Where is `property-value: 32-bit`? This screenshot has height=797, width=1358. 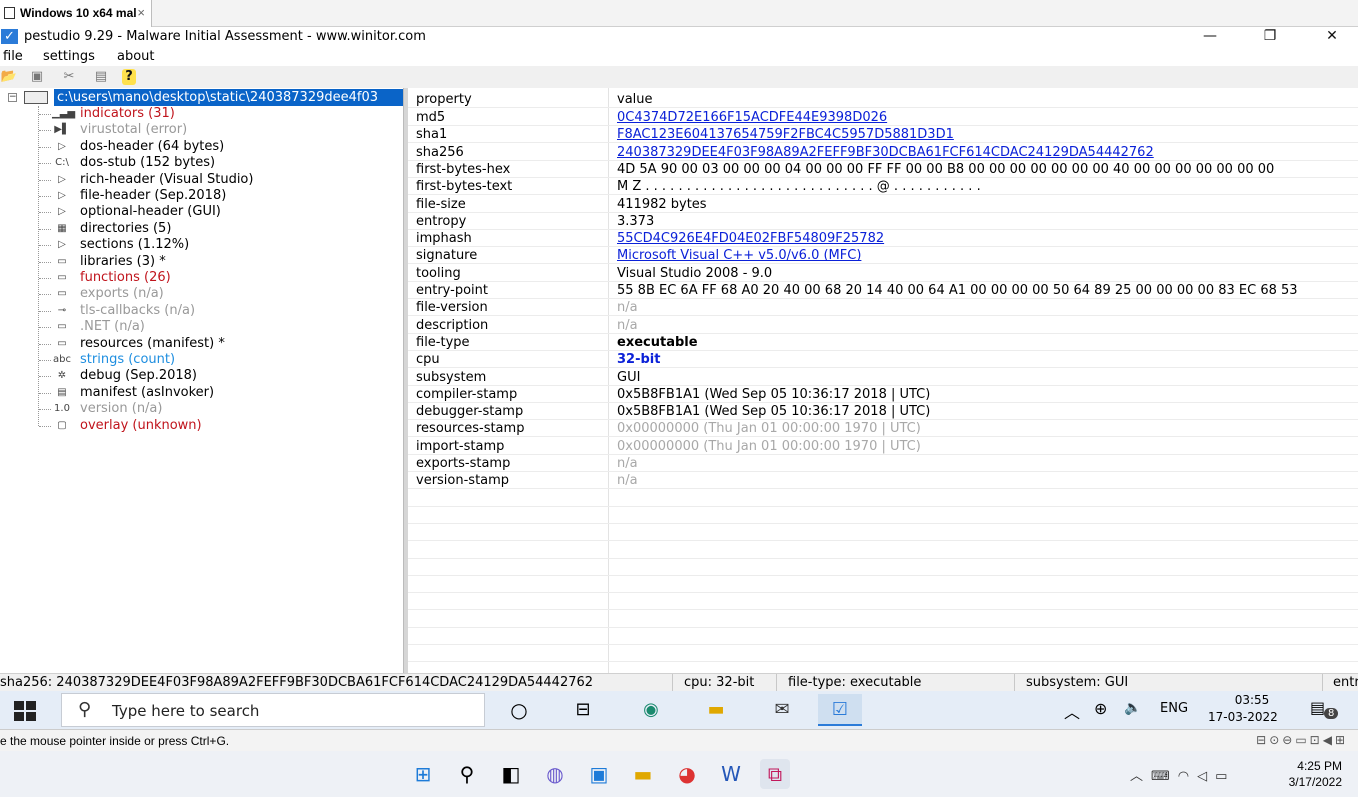 property-value: 32-bit is located at coordinates (639, 360).